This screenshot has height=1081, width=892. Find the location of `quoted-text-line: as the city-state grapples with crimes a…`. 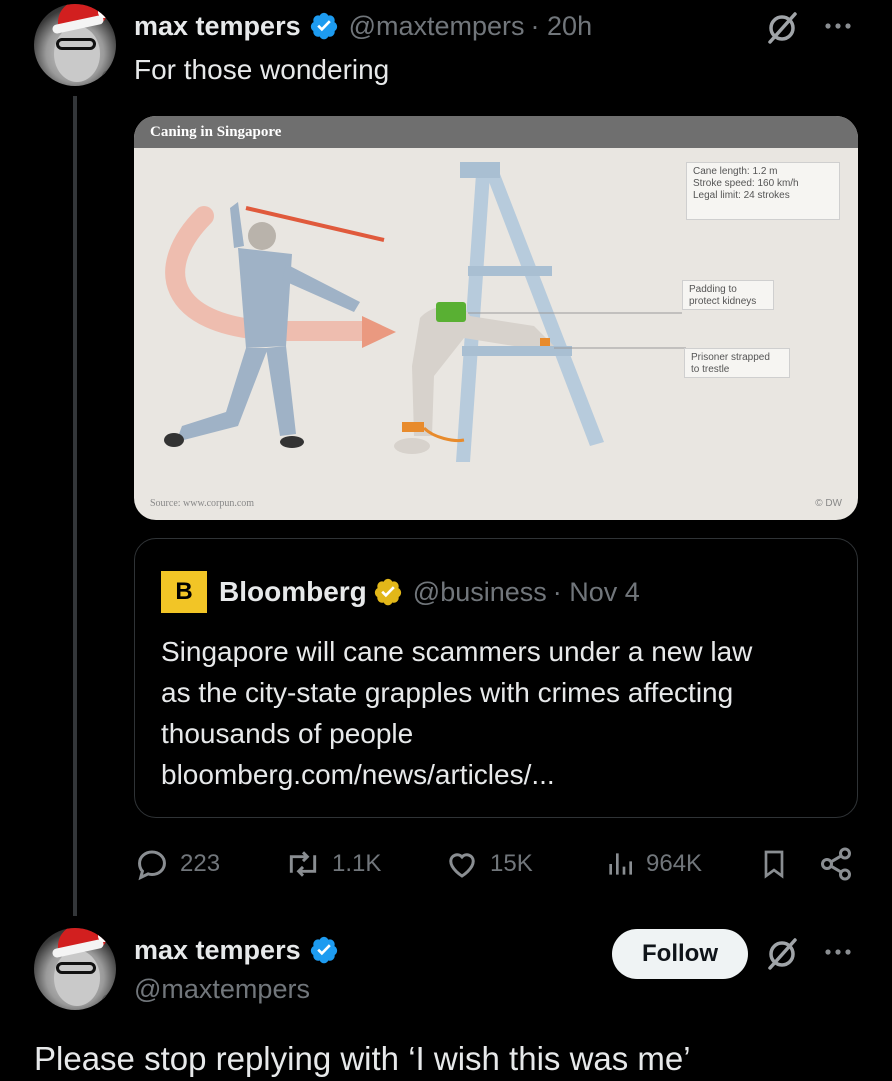

quoted-text-line: as the city-state grapples with crimes a… is located at coordinates (447, 692).